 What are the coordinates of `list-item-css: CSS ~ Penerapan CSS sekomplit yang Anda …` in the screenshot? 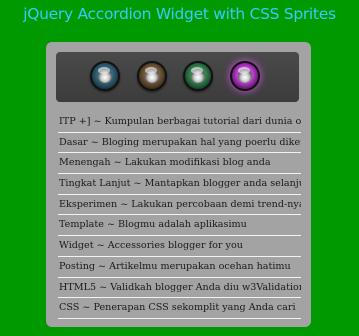 It's located at (179, 308).